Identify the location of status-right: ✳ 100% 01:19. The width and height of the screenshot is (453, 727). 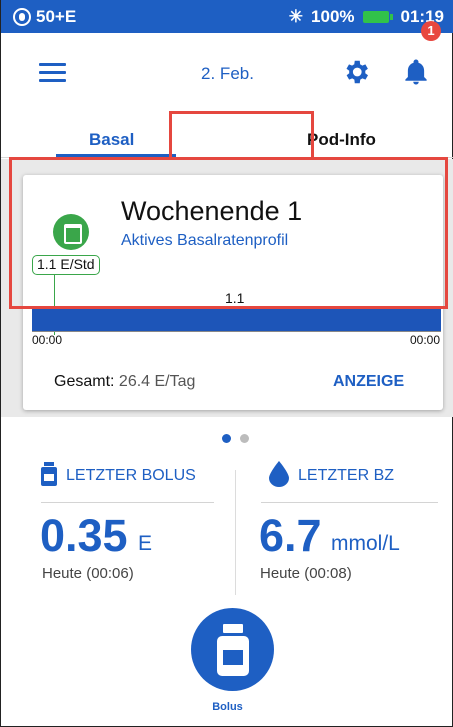
(366, 17).